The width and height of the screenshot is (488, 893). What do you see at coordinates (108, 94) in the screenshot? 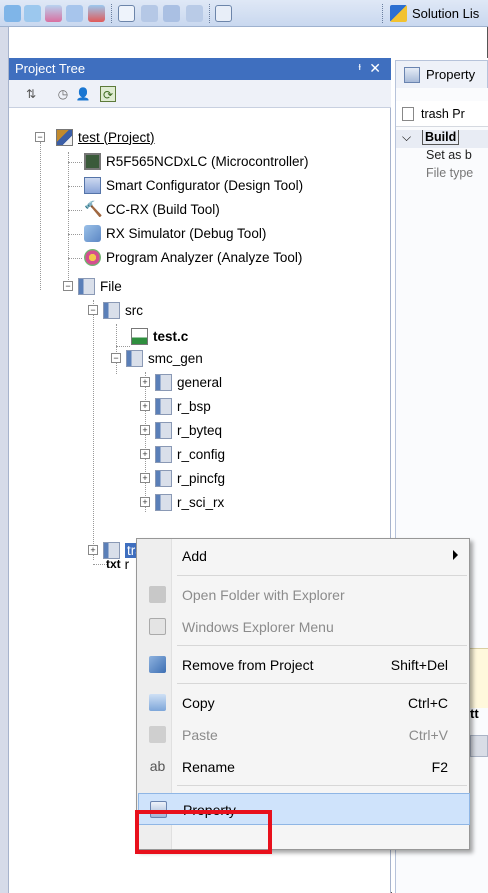
I see `refresh-icon: ⟳` at bounding box center [108, 94].